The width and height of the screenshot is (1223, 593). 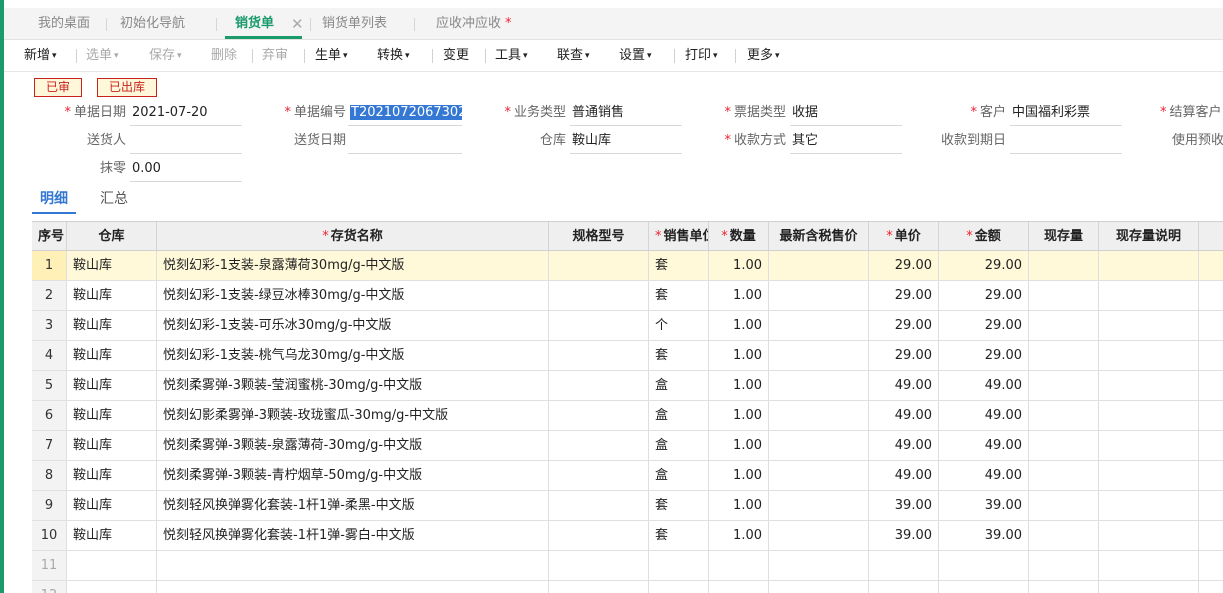 I want to click on delete-button: 删除, so click(x=224, y=56).